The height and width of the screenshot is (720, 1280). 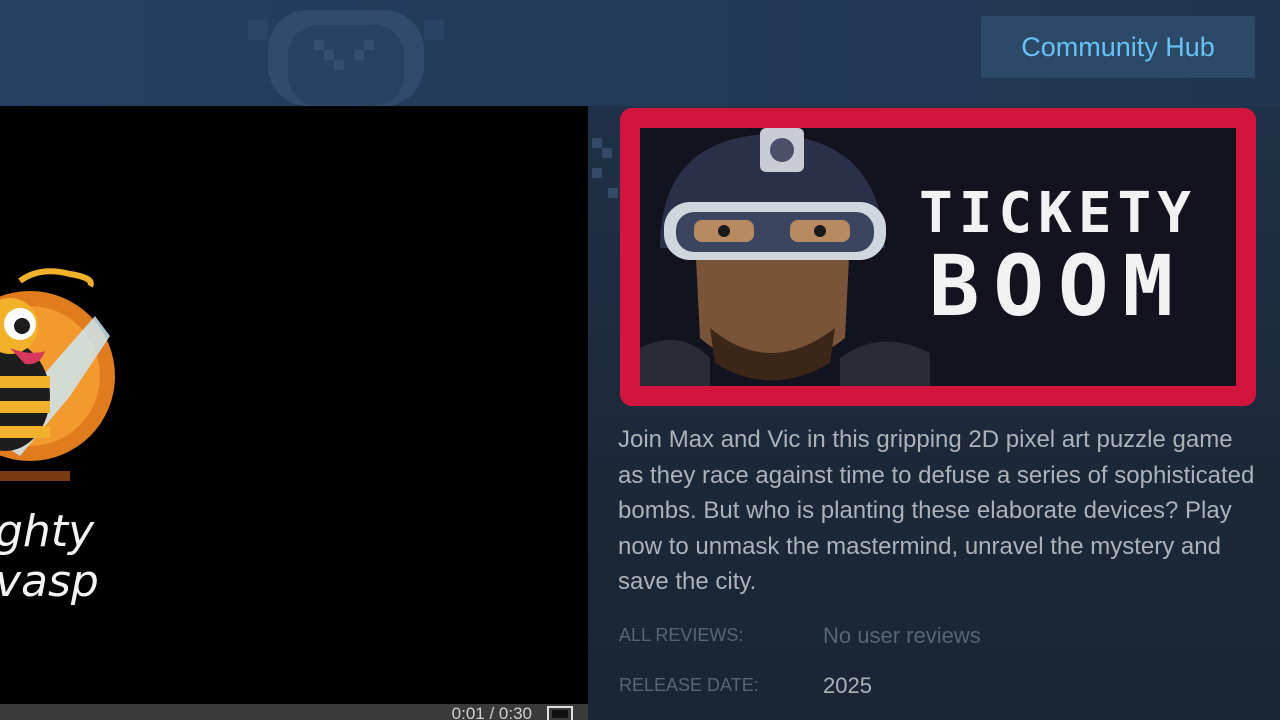 I want to click on fullscreen-icon, so click(x=560, y=713).